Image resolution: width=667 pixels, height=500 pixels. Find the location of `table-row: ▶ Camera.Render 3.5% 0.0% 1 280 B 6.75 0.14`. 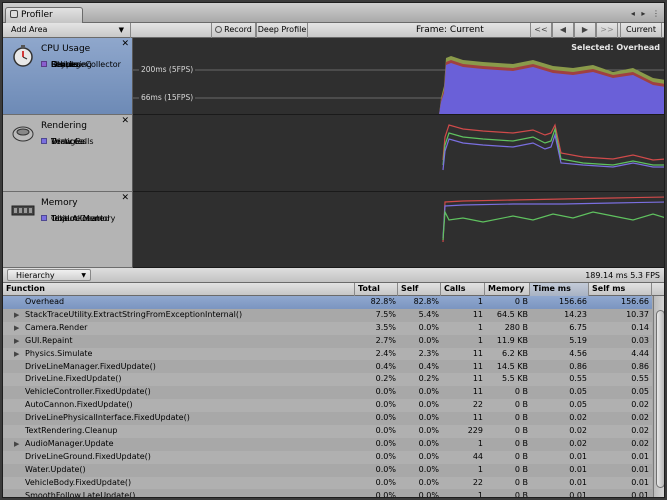

table-row: ▶ Camera.Render 3.5% 0.0% 1 280 B 6.75 0.14 is located at coordinates (327, 328).